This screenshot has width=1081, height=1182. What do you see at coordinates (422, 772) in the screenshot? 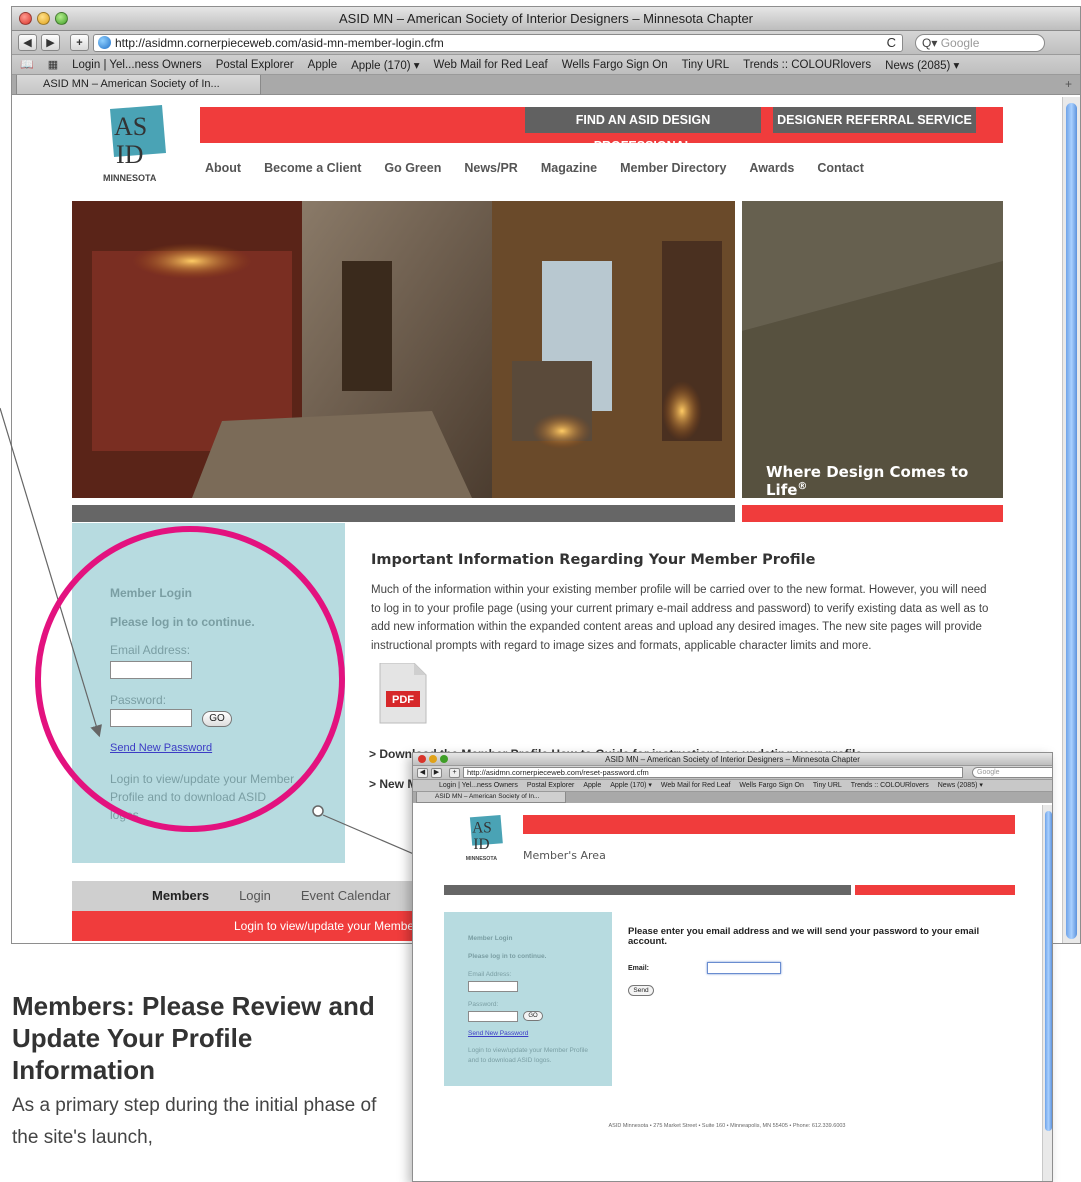
I see `inset-back-button: ◀` at bounding box center [422, 772].